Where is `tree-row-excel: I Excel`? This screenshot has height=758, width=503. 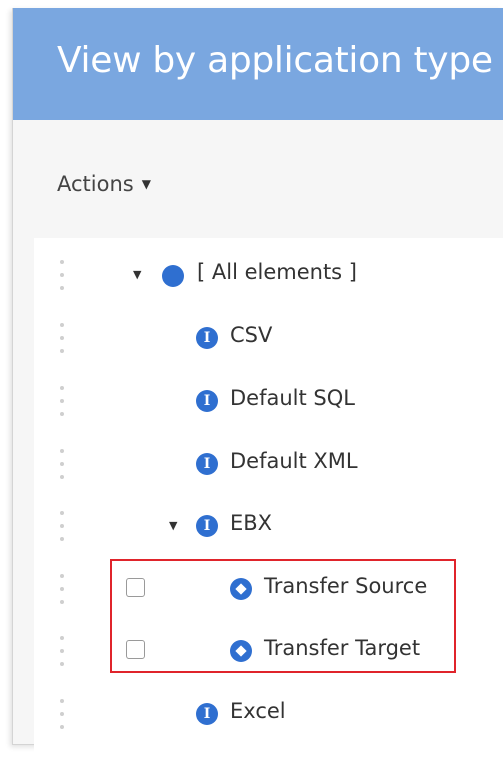 tree-row-excel: I Excel is located at coordinates (268, 714).